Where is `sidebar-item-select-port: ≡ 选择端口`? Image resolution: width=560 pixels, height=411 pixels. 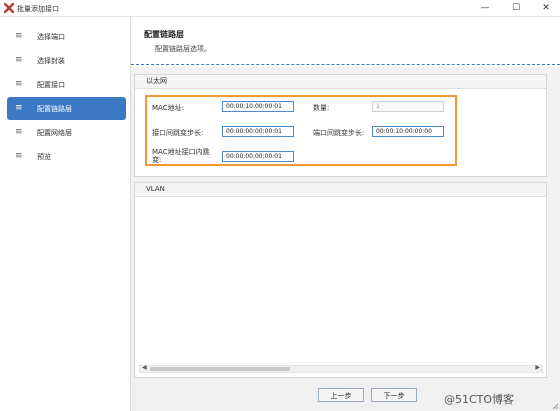
sidebar-item-select-port: ≡ 选择端口 is located at coordinates (66, 36).